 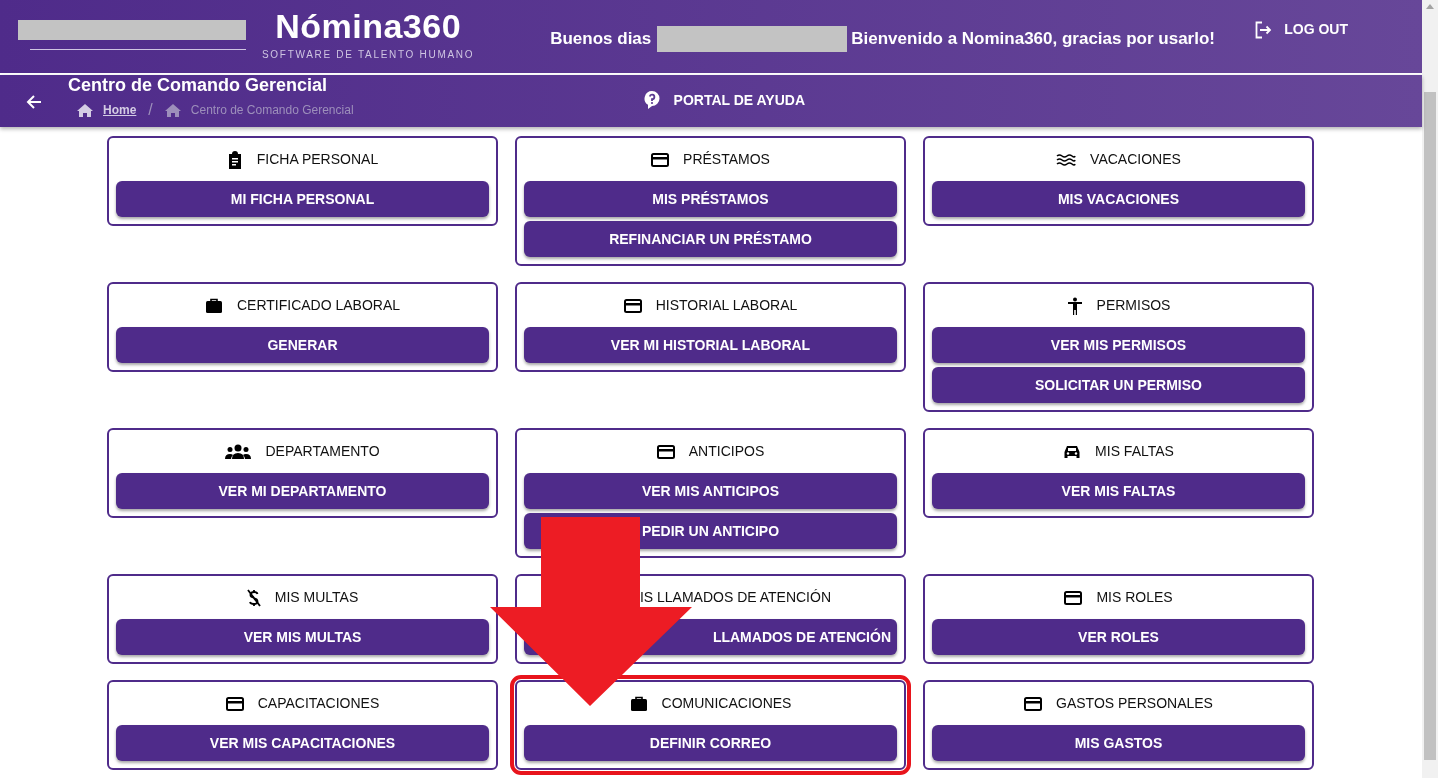 What do you see at coordinates (318, 305) in the screenshot?
I see `card-title: CERTIFICADO LABORAL` at bounding box center [318, 305].